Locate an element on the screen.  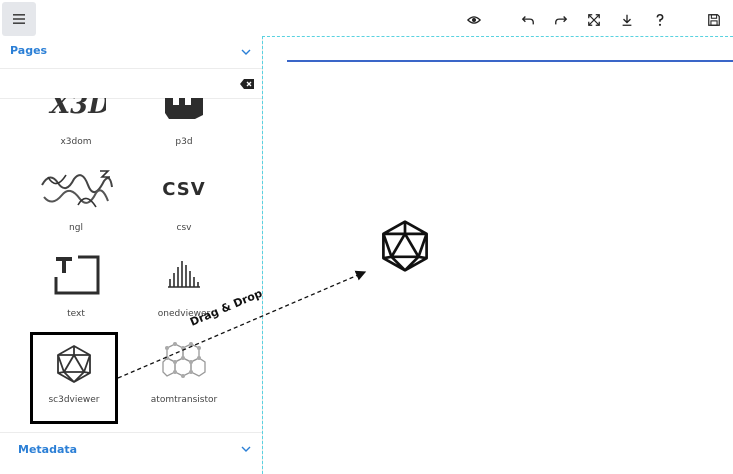
tile-label: text is located at coordinates (76, 314).